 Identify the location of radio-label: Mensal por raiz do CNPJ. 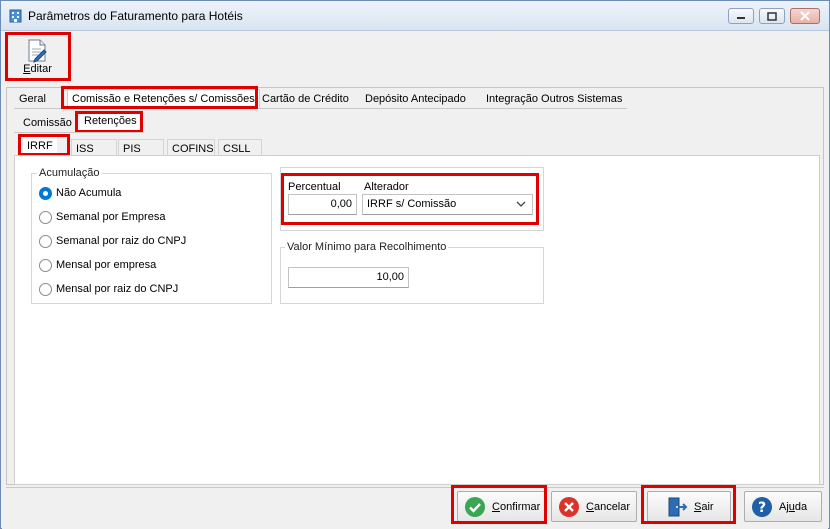
(117, 289).